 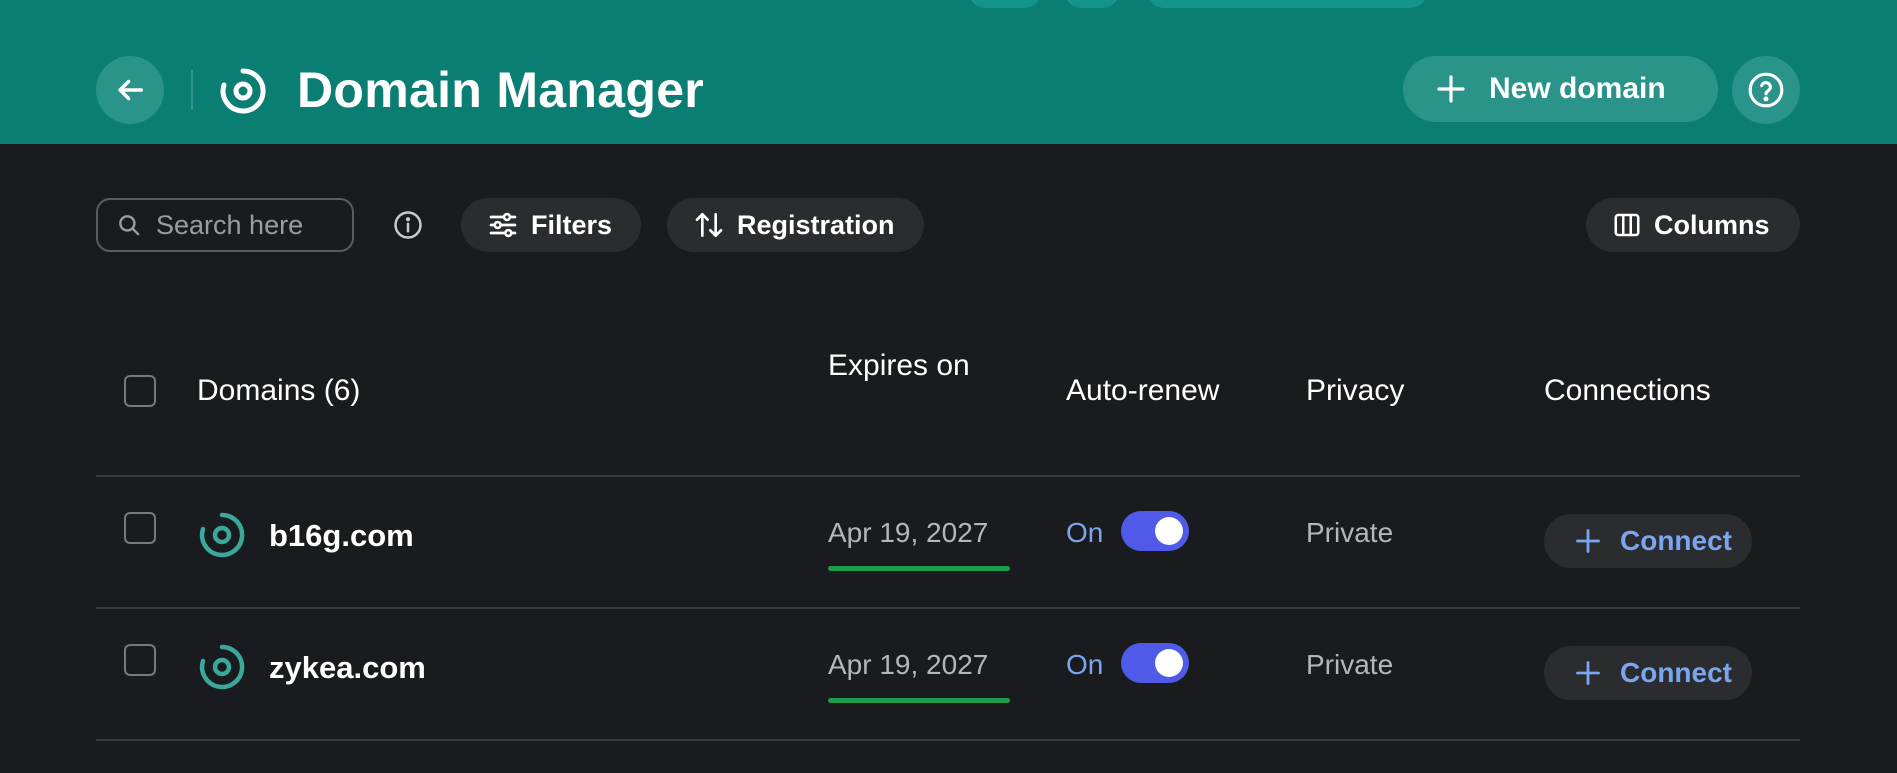 What do you see at coordinates (129, 225) in the screenshot?
I see `search-icon` at bounding box center [129, 225].